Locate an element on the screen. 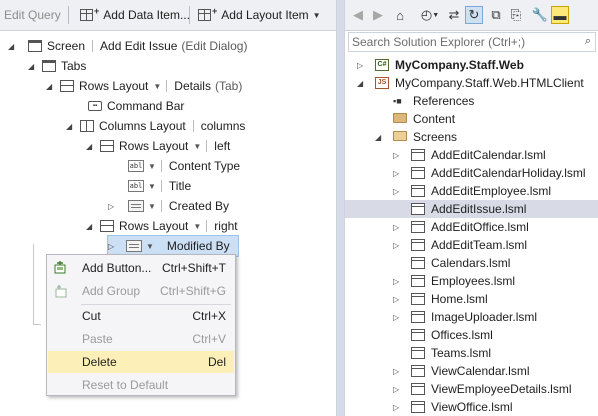  rows-layout-name: Details is located at coordinates (192, 86).